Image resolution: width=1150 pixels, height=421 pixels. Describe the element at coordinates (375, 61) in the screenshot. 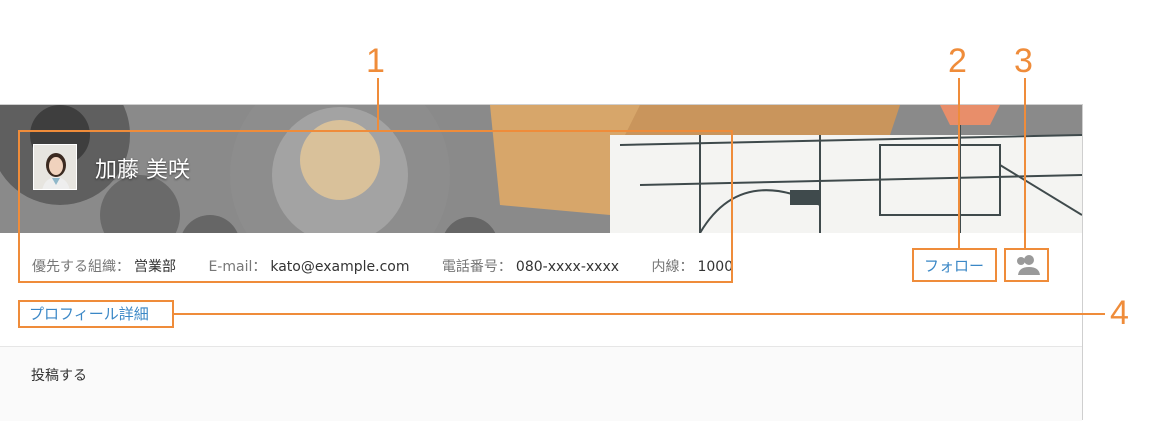

I see `callout-number-1: 1` at that location.